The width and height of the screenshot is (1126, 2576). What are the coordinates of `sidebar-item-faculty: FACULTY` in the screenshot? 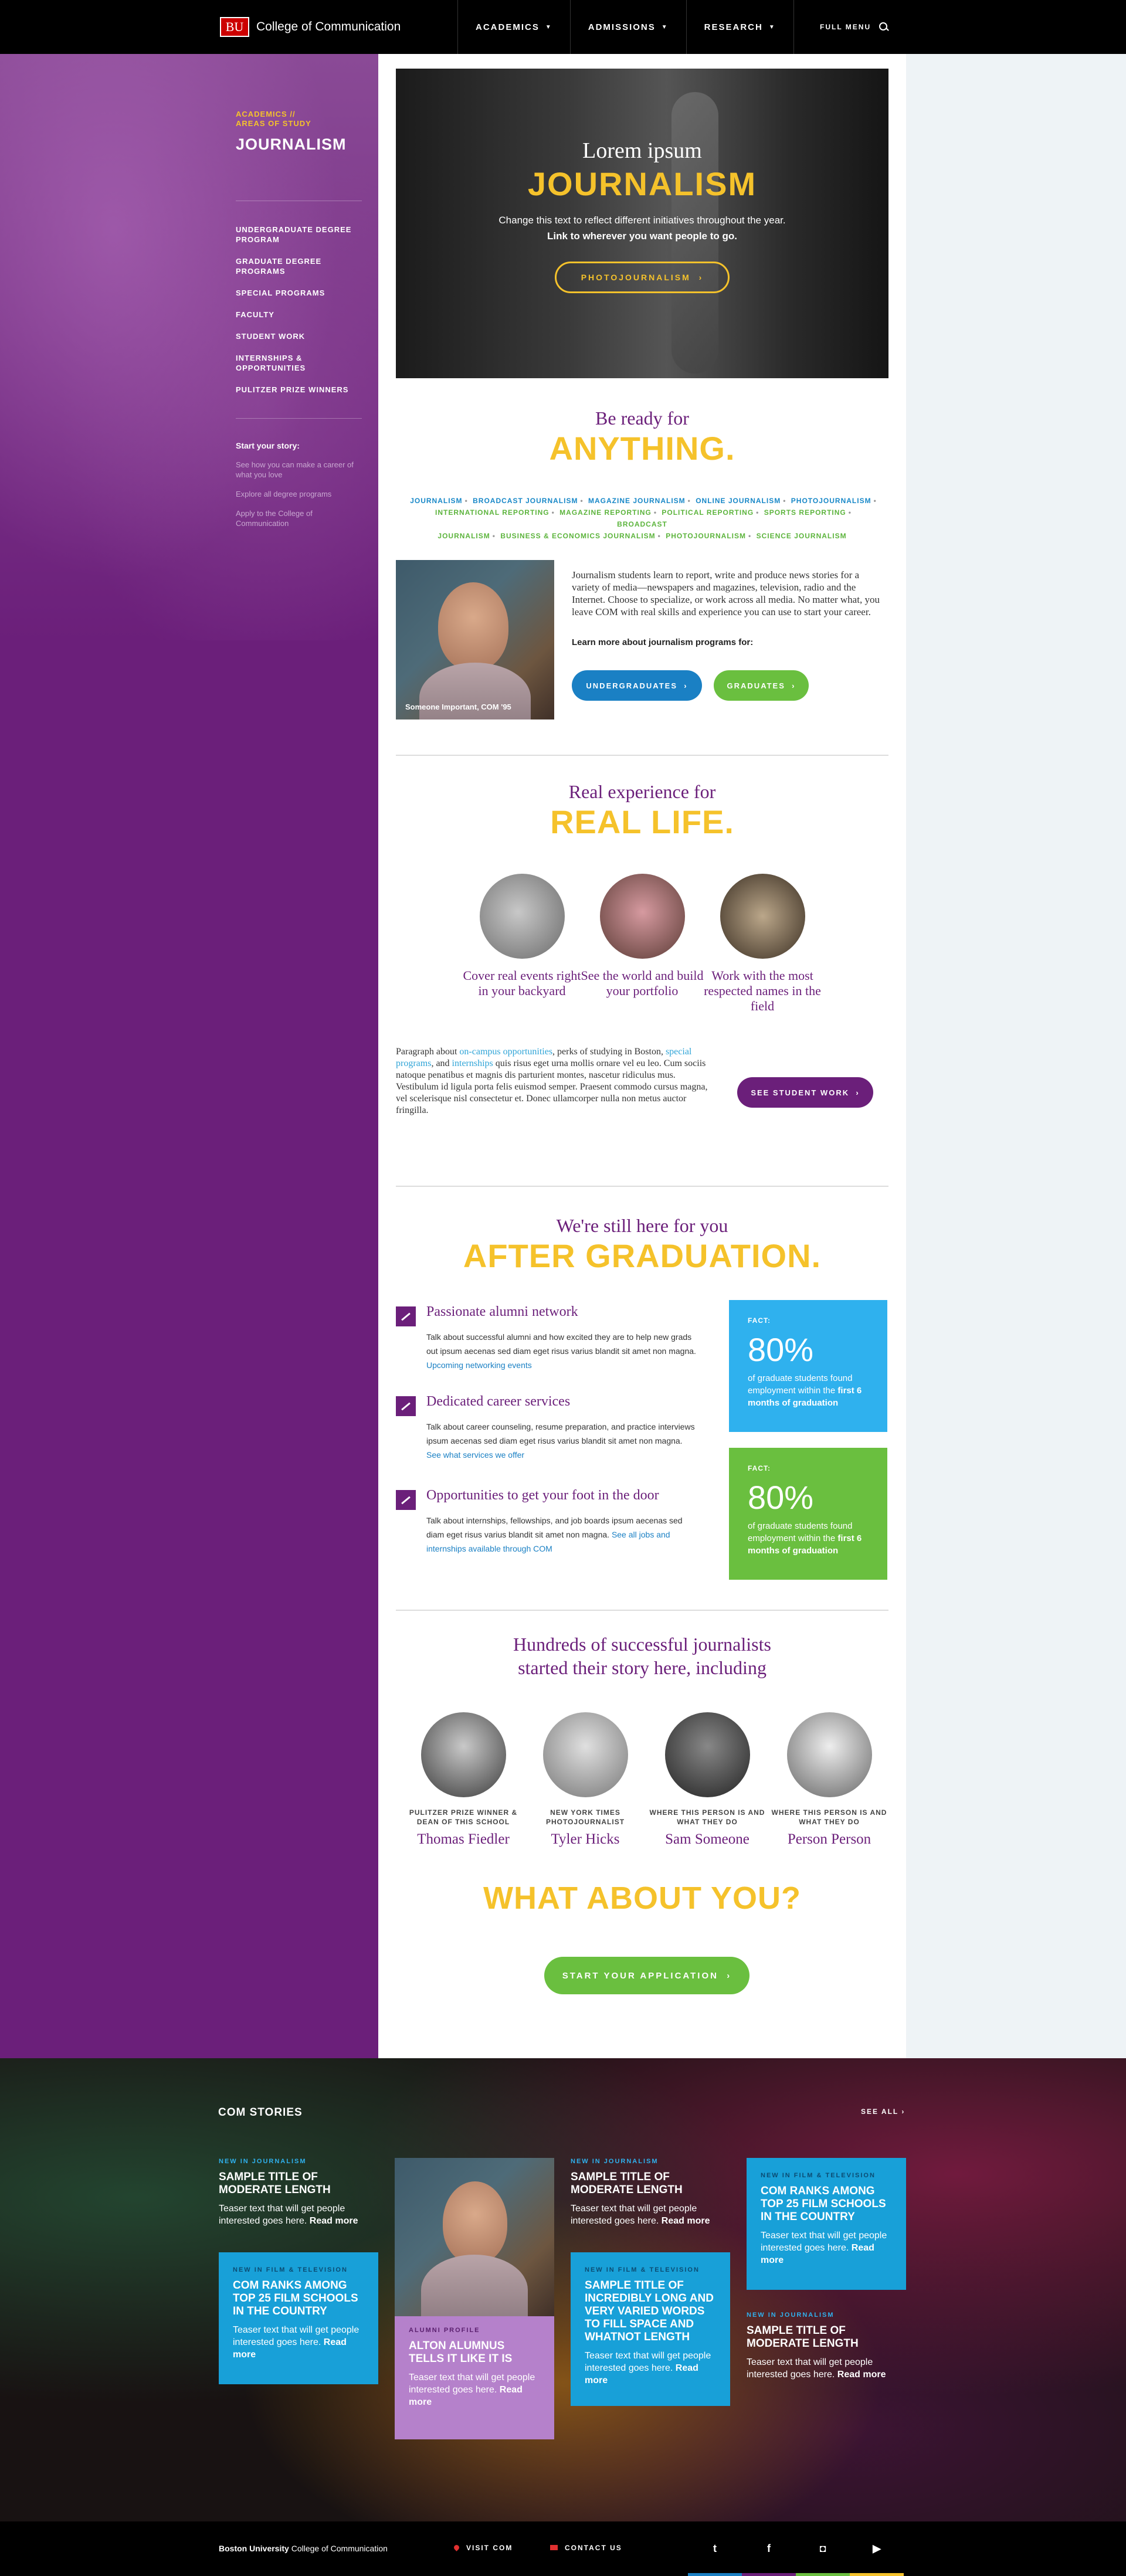 It's located at (299, 315).